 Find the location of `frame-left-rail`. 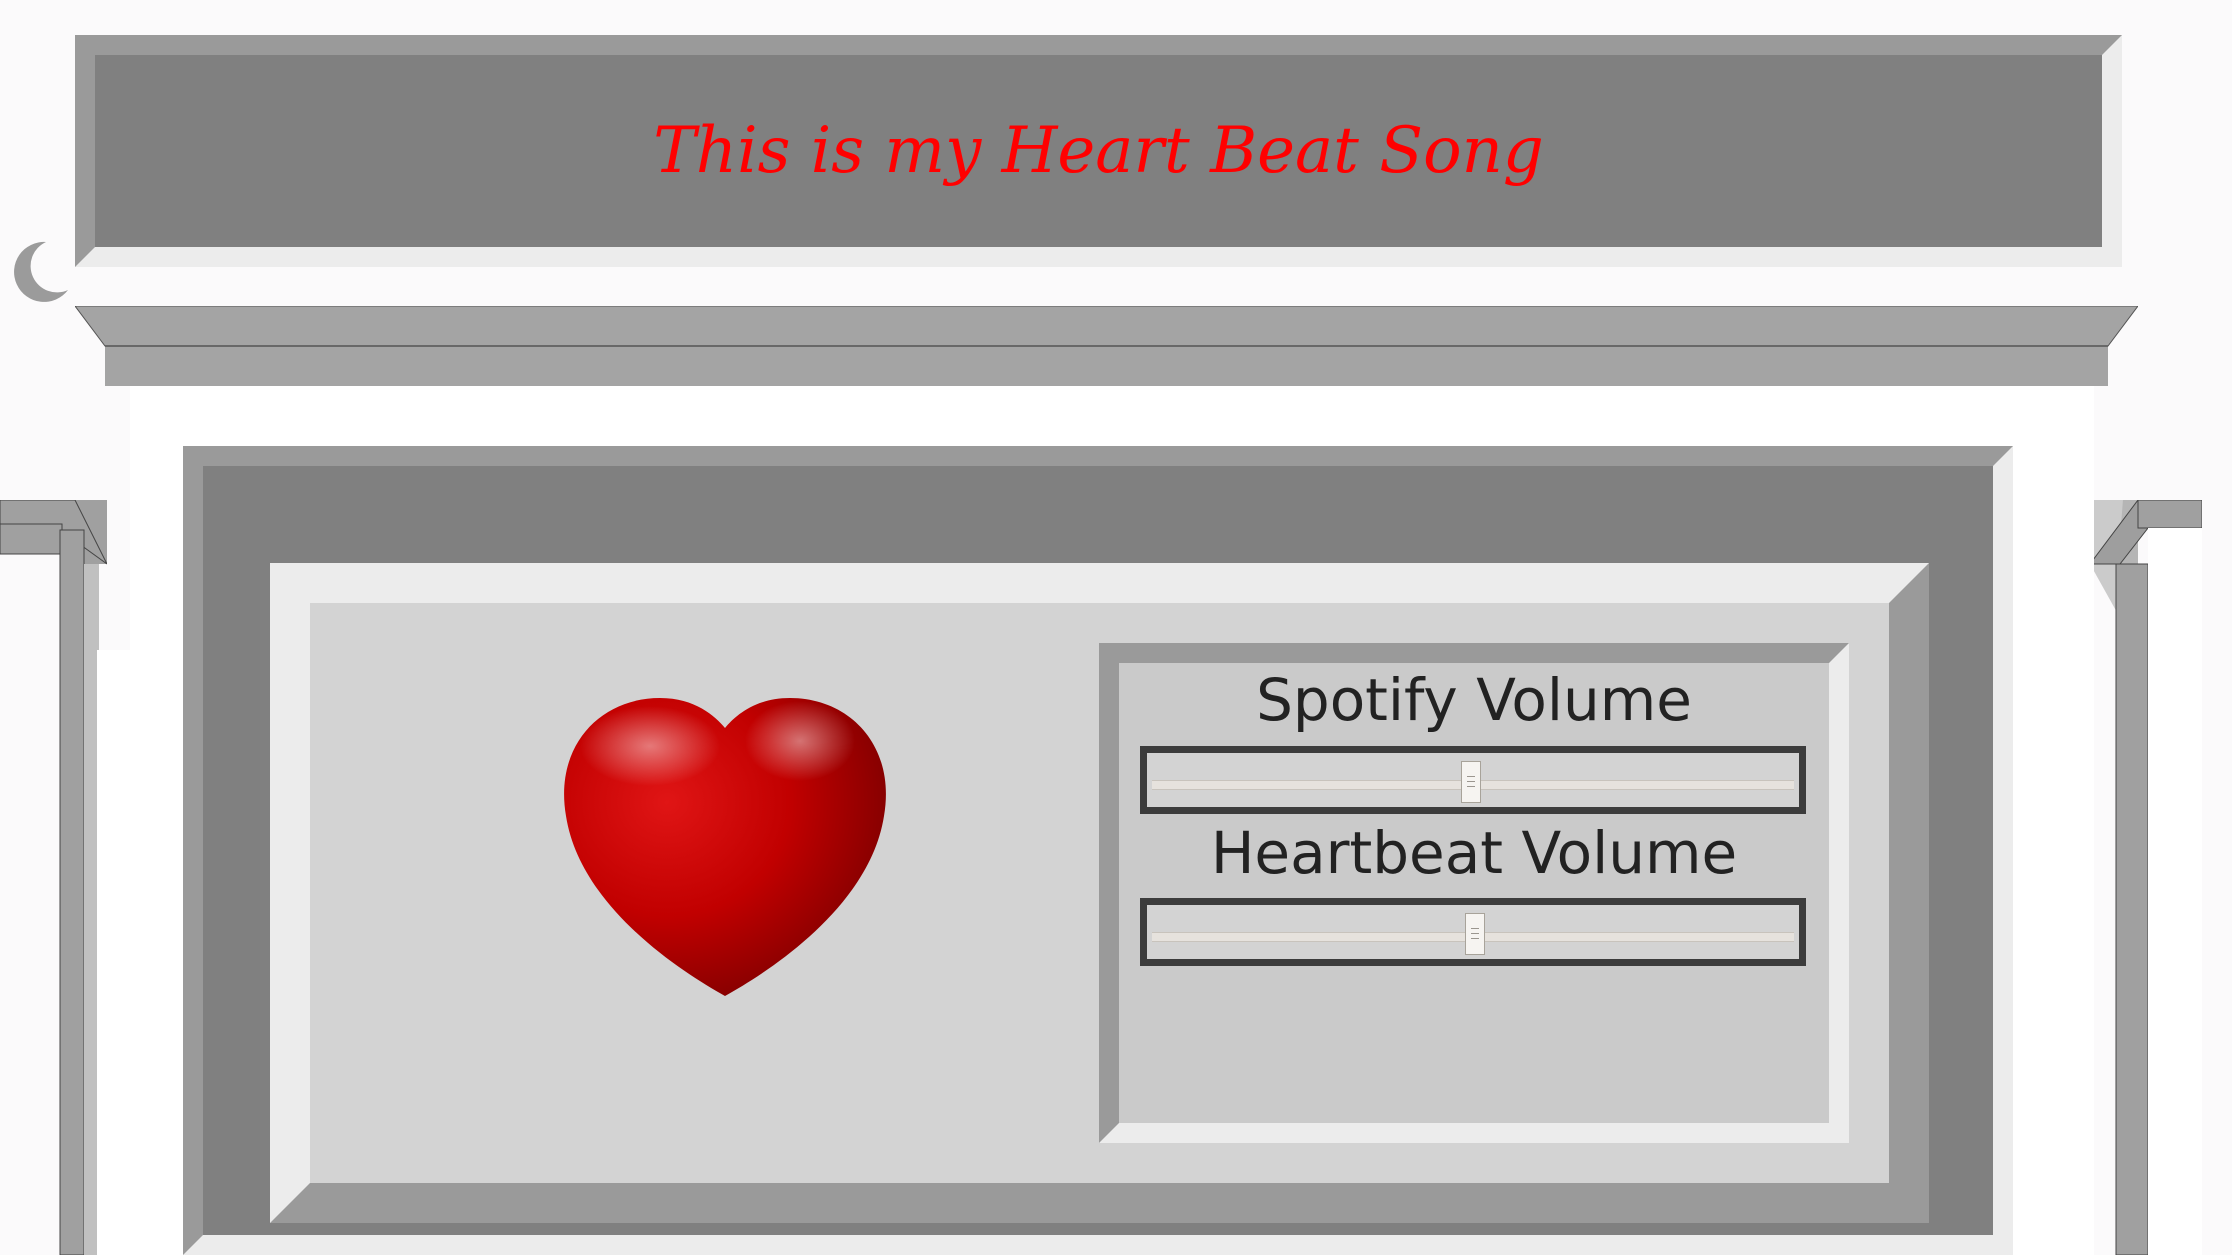

frame-left-rail is located at coordinates (53, 877).